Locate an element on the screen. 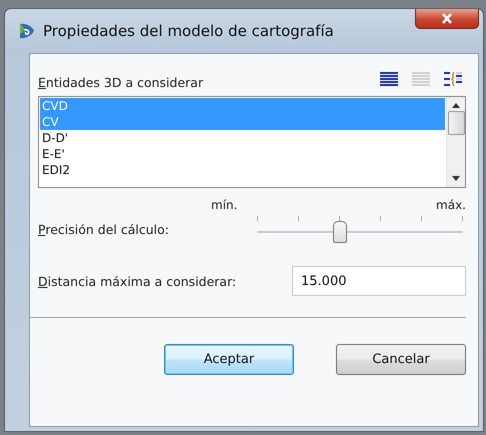 Image resolution: width=486 pixels, height=435 pixels. scroll-thumb is located at coordinates (456, 123).